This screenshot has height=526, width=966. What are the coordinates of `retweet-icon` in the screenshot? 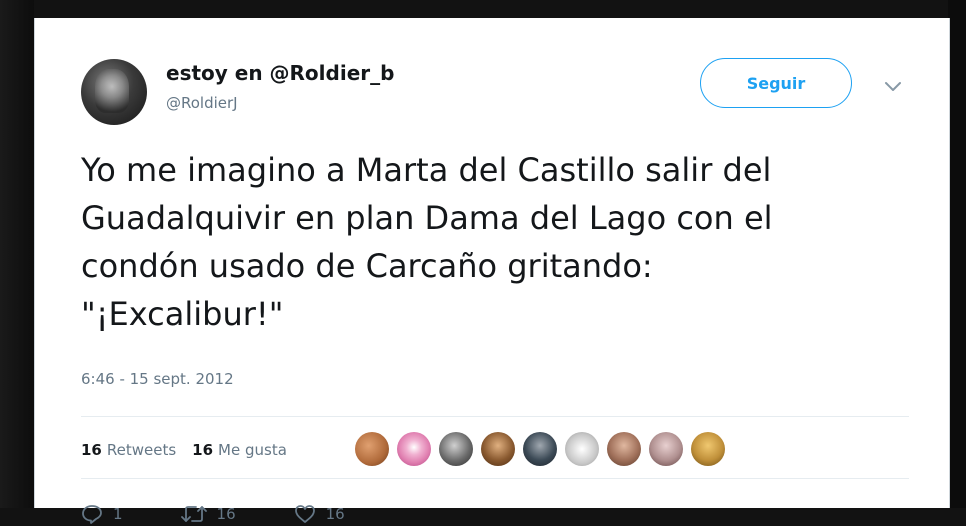 It's located at (193, 514).